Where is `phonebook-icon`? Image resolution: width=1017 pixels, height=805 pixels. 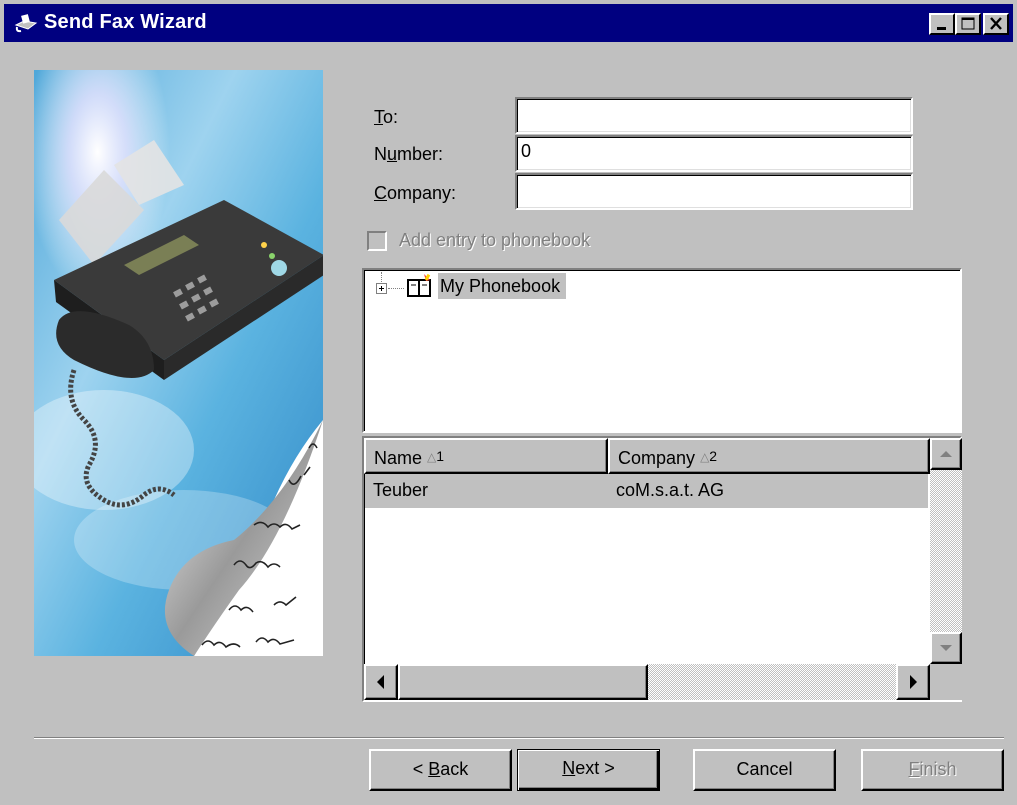 phonebook-icon is located at coordinates (419, 285).